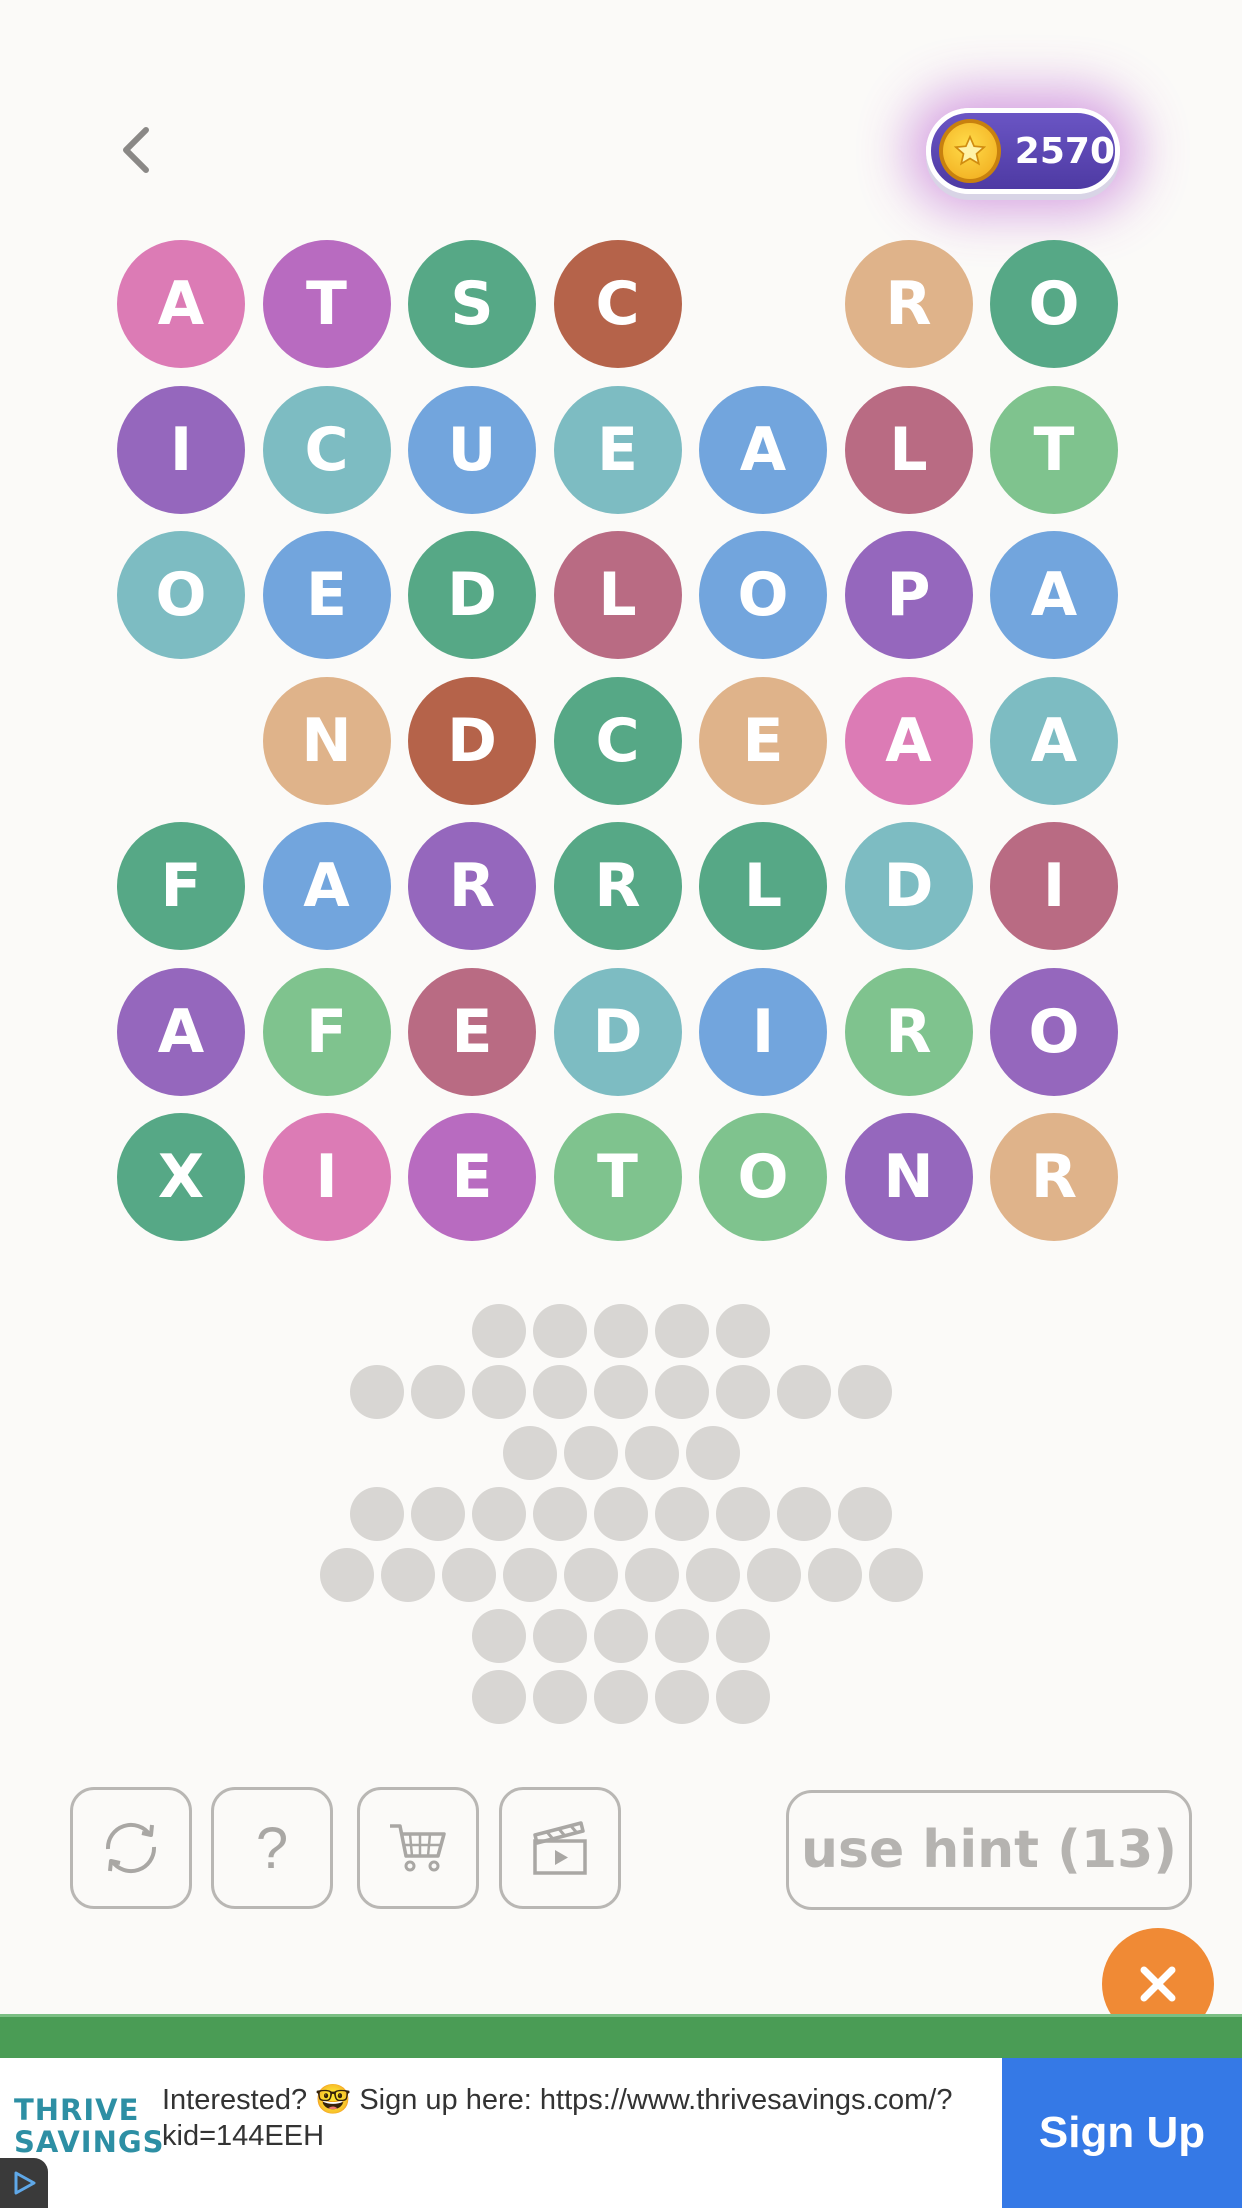  Describe the element at coordinates (989, 1850) in the screenshot. I see `use-hint-button: use hint (13)` at that location.